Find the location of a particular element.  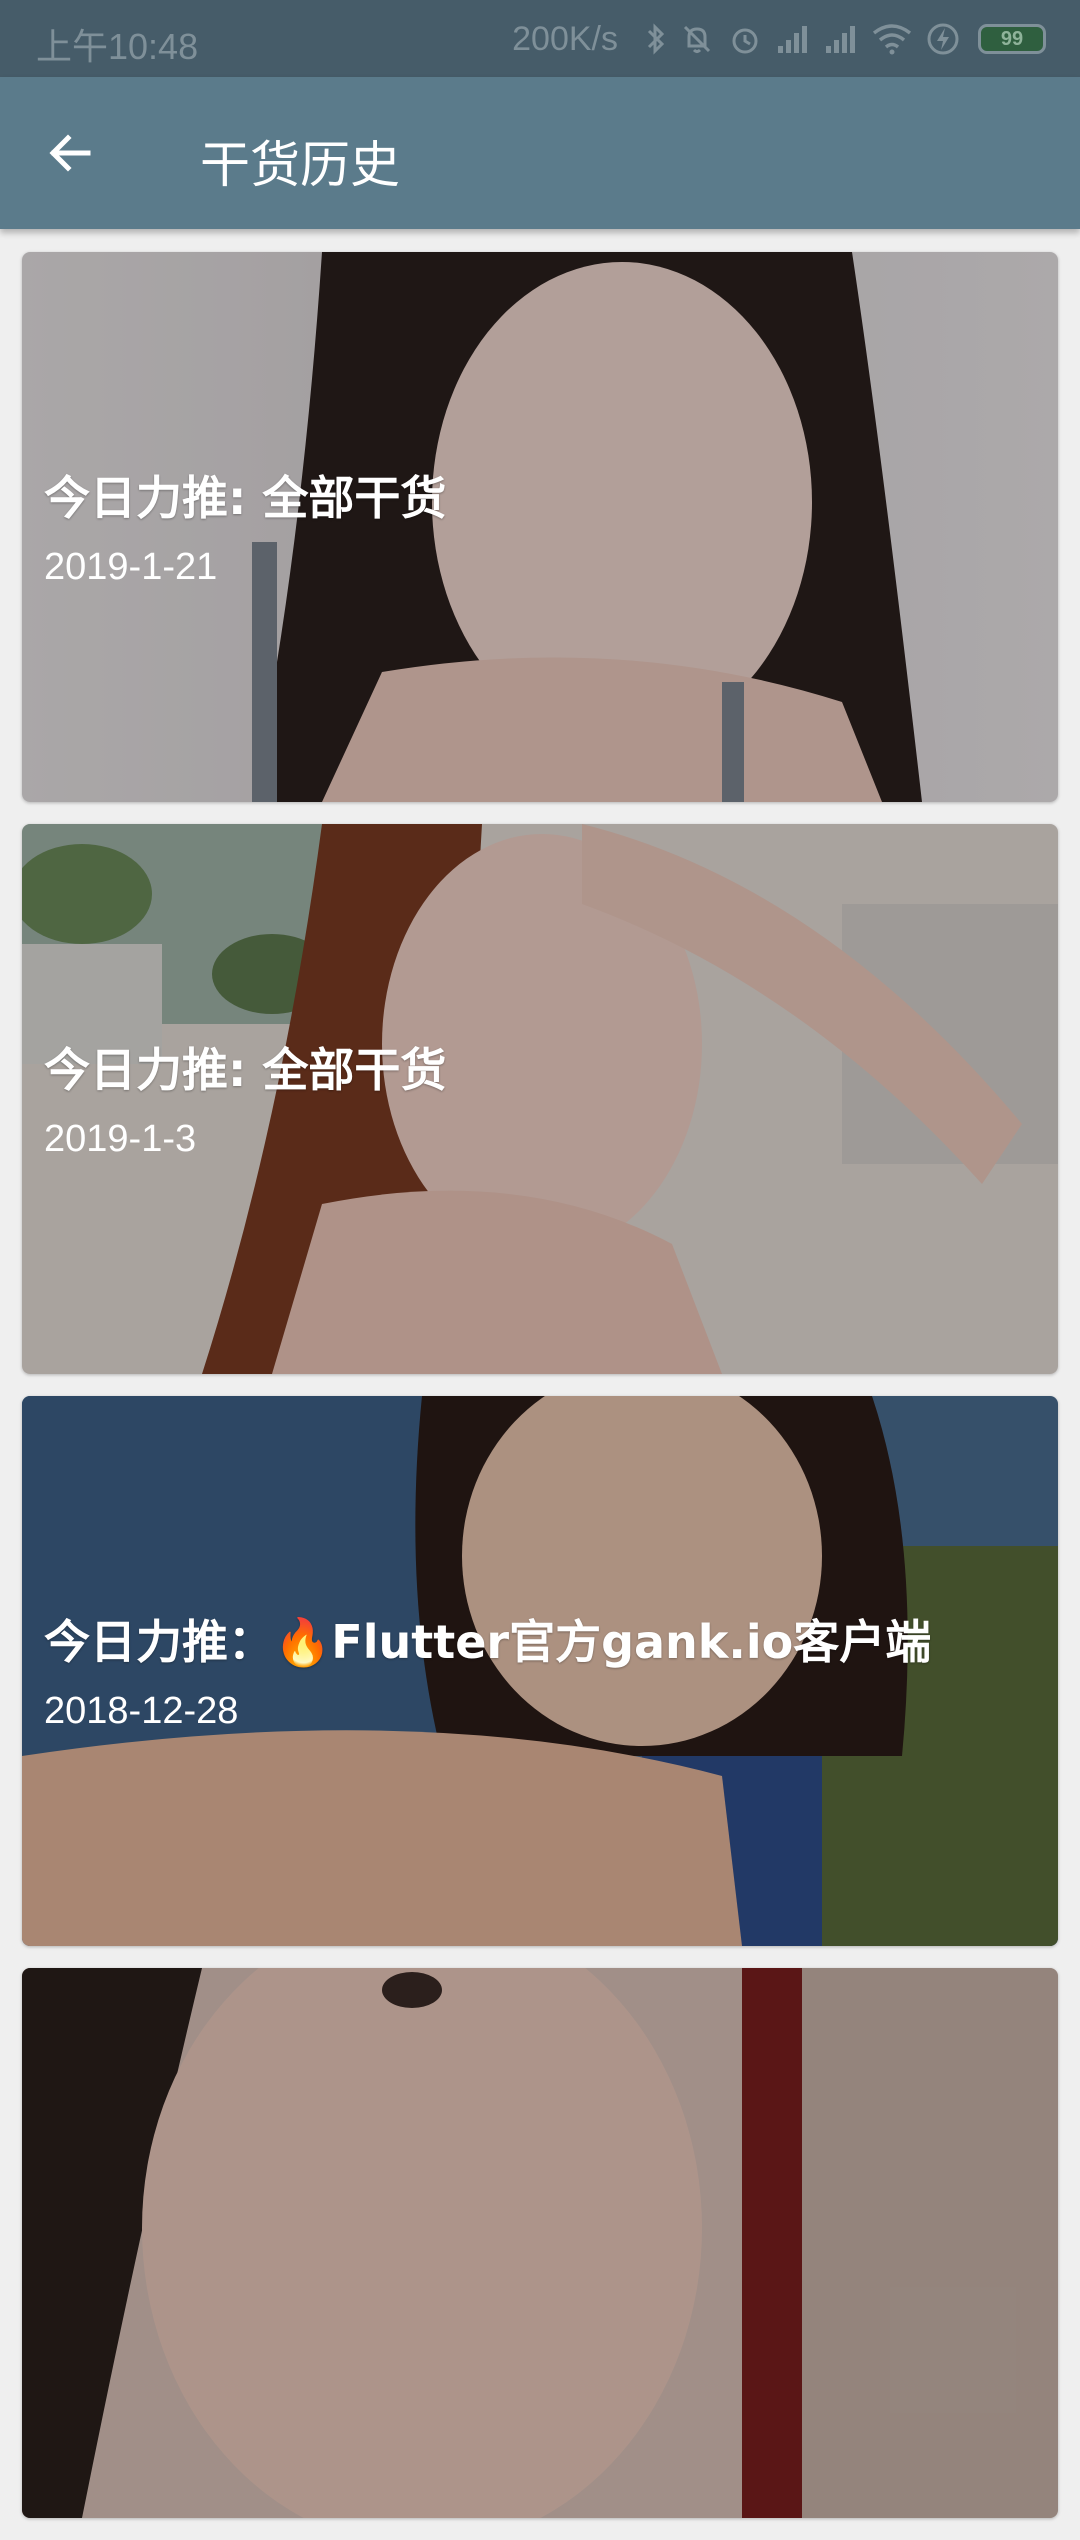

alarm-icon is located at coordinates (745, 41).